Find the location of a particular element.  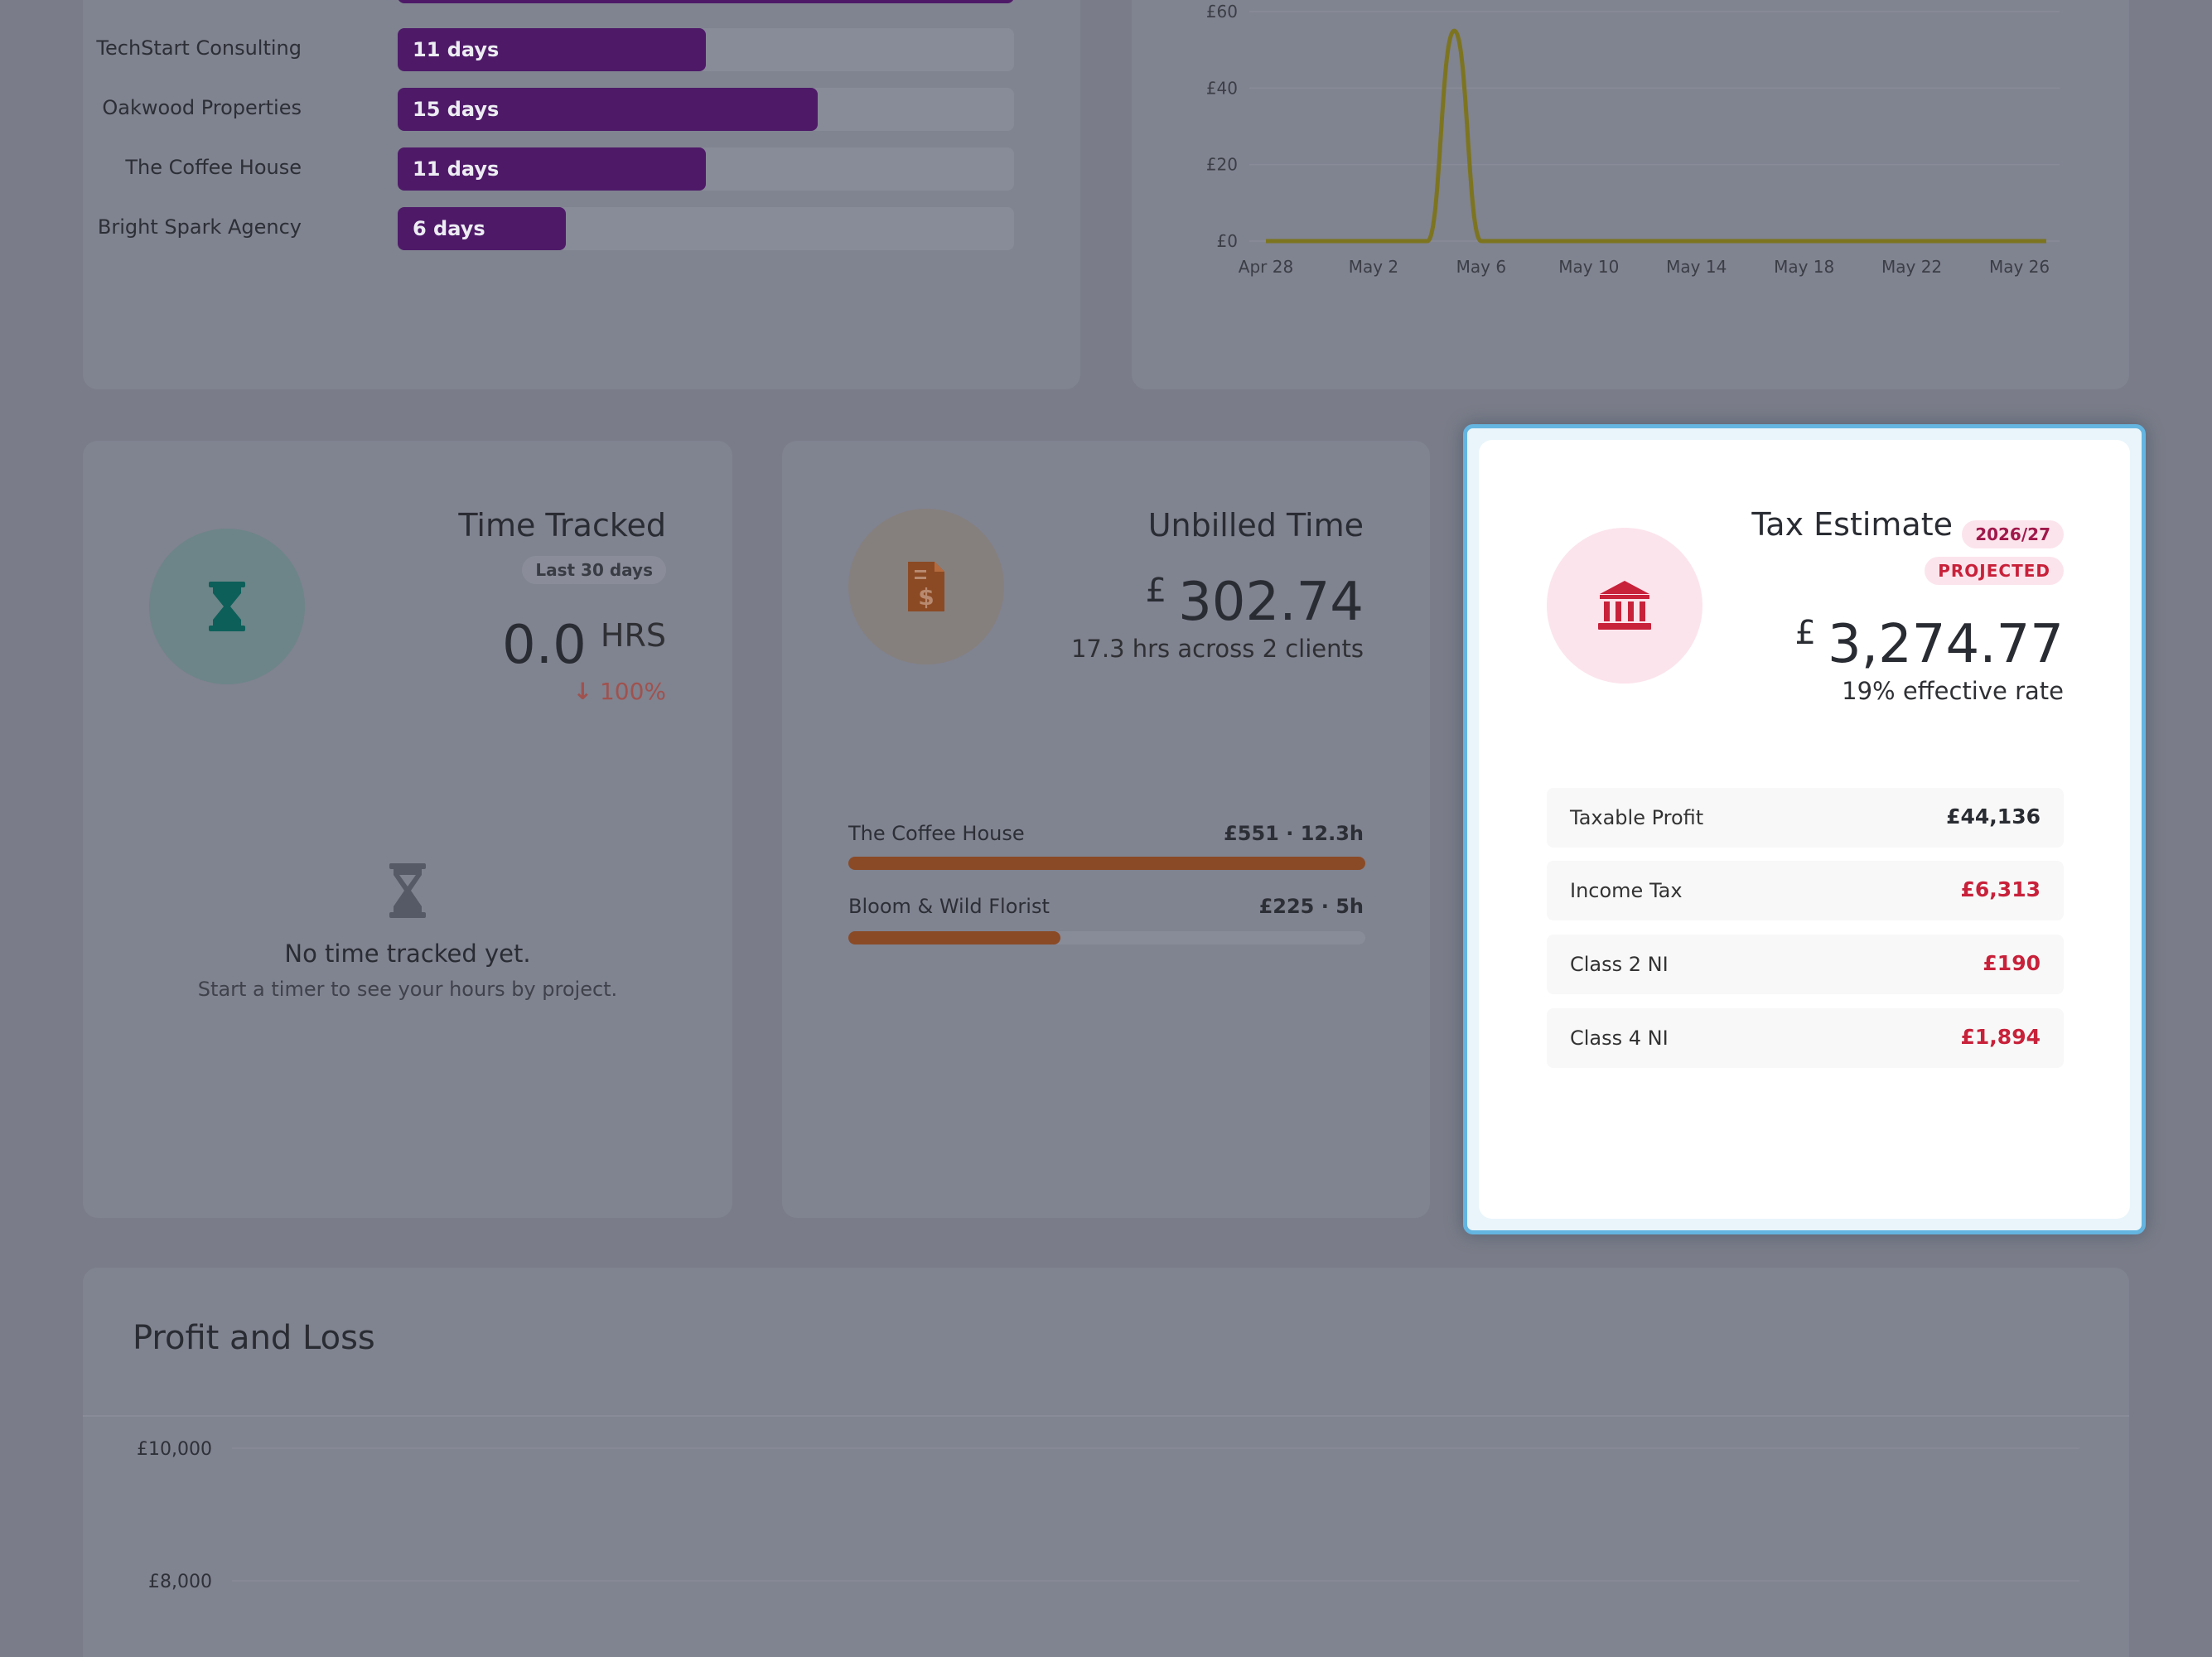

unbilled-amount-group: £302.74 is located at coordinates (1255, 602).